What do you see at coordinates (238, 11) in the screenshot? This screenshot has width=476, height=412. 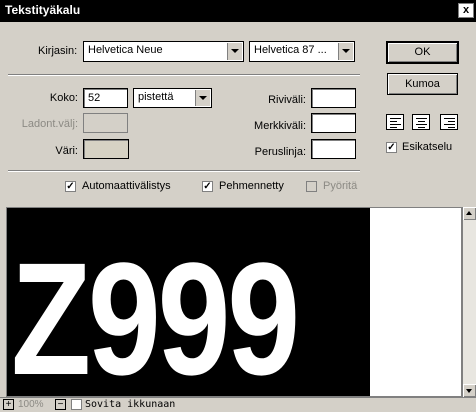 I see `title-bar: Tekstityäkalu x` at bounding box center [238, 11].